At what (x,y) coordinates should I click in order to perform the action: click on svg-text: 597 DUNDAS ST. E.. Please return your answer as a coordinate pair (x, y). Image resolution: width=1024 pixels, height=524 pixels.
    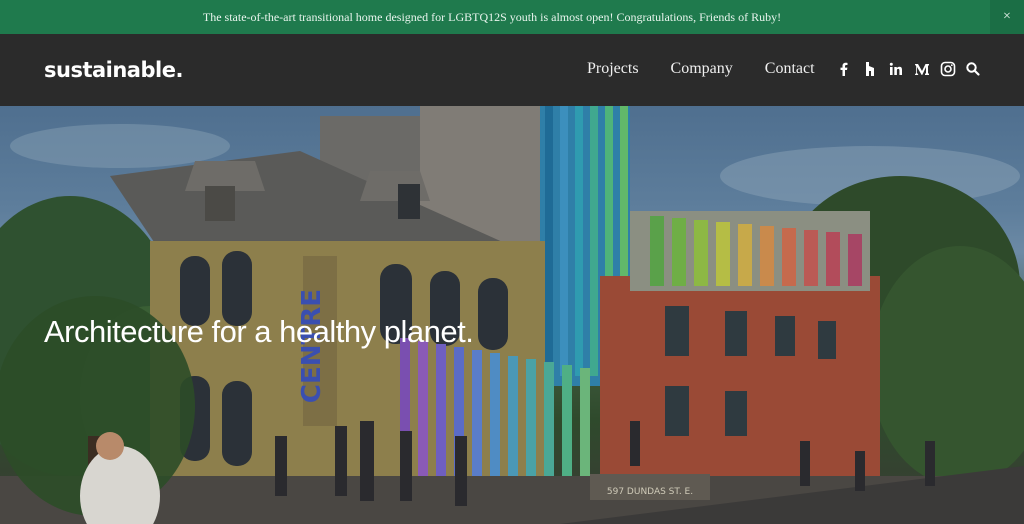
    Looking at the image, I should click on (650, 492).